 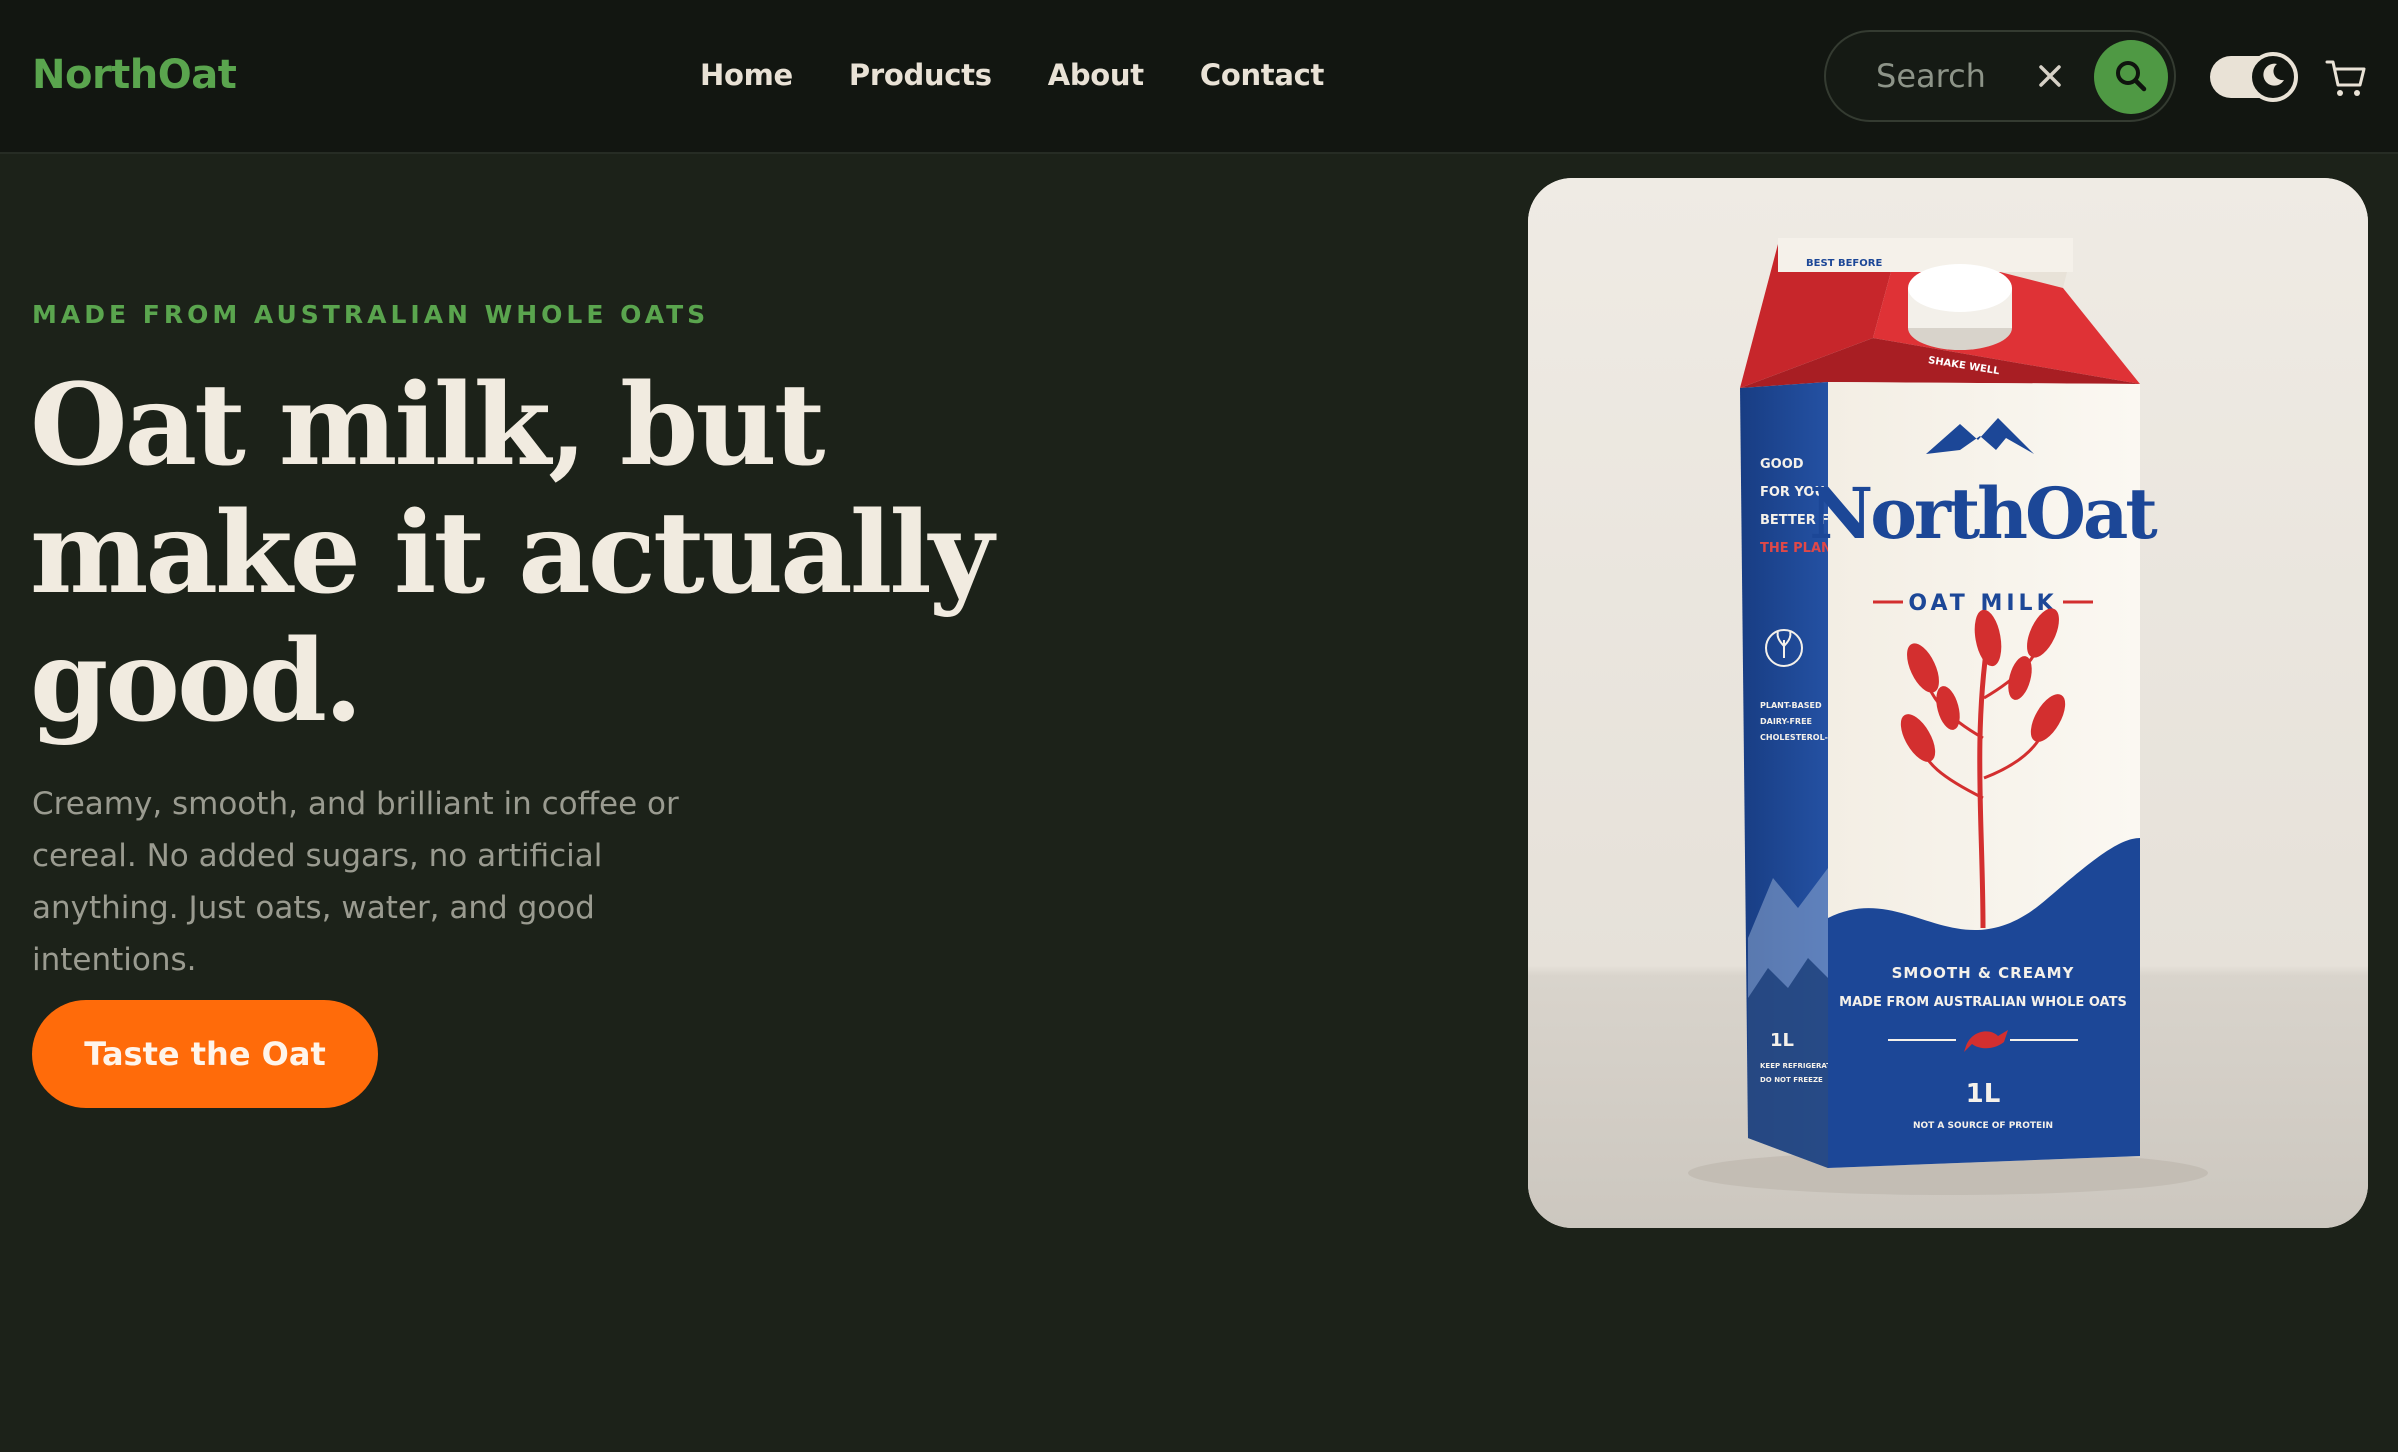 What do you see at coordinates (1983, 973) in the screenshot?
I see `carton-tagline: SMOOTH & CREAMY` at bounding box center [1983, 973].